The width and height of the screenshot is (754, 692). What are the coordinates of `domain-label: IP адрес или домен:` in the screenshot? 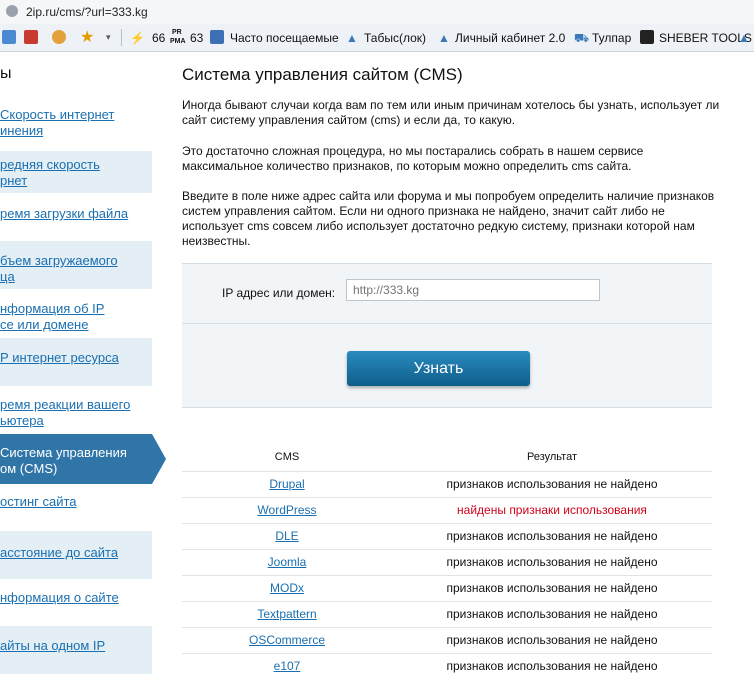 It's located at (279, 293).